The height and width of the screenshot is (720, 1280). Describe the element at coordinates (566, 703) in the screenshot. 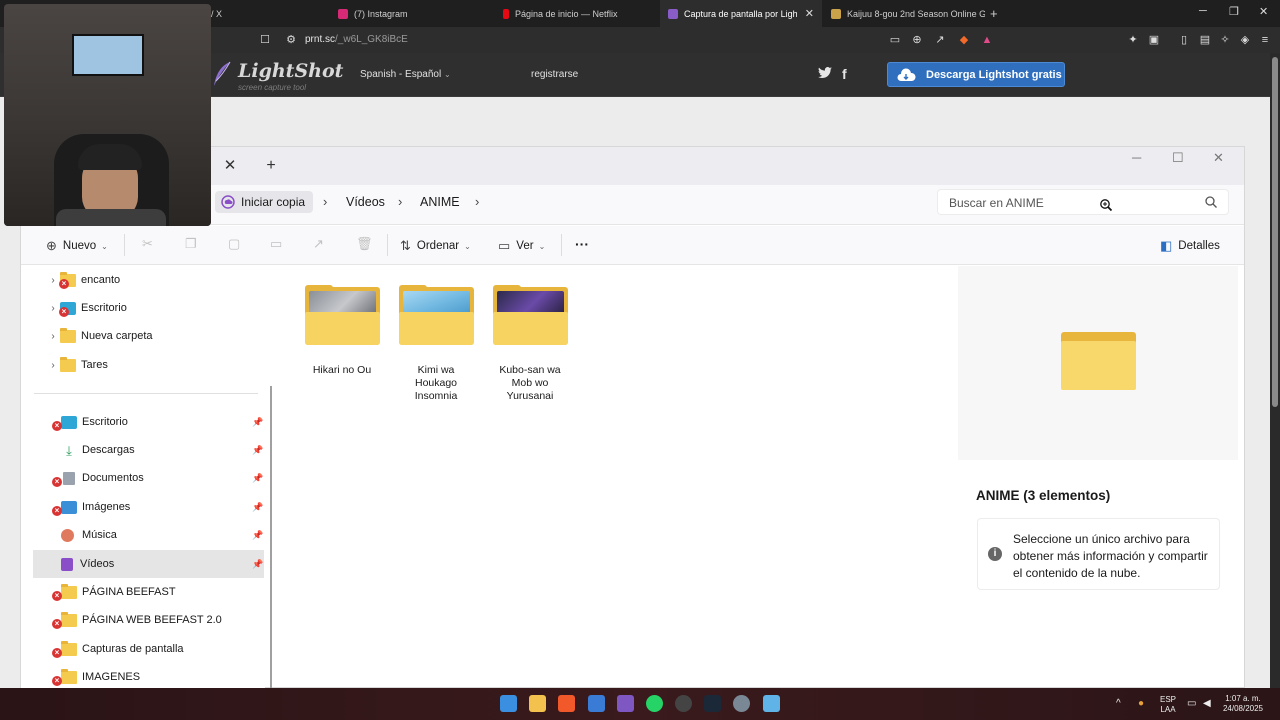

I see `brave-browser-icon` at that location.